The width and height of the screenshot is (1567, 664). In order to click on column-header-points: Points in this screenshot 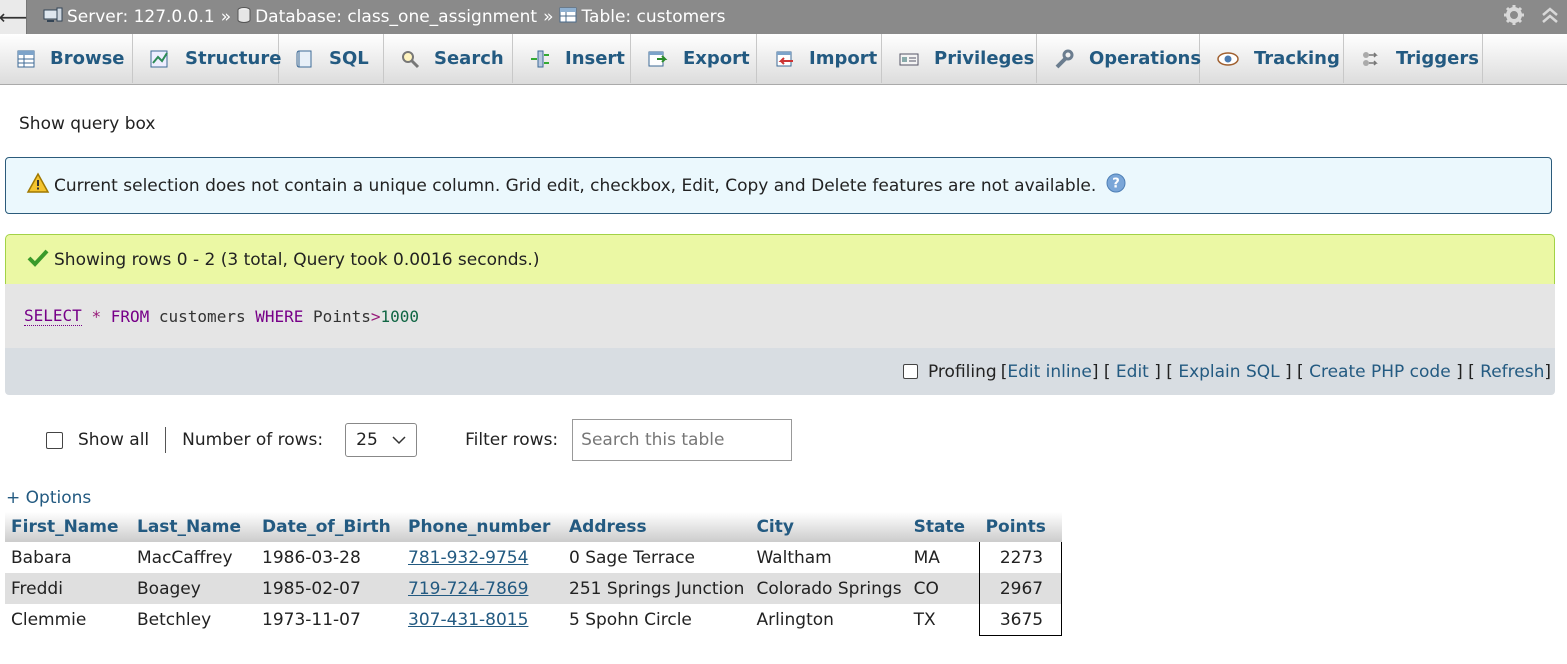, I will do `click(1020, 527)`.